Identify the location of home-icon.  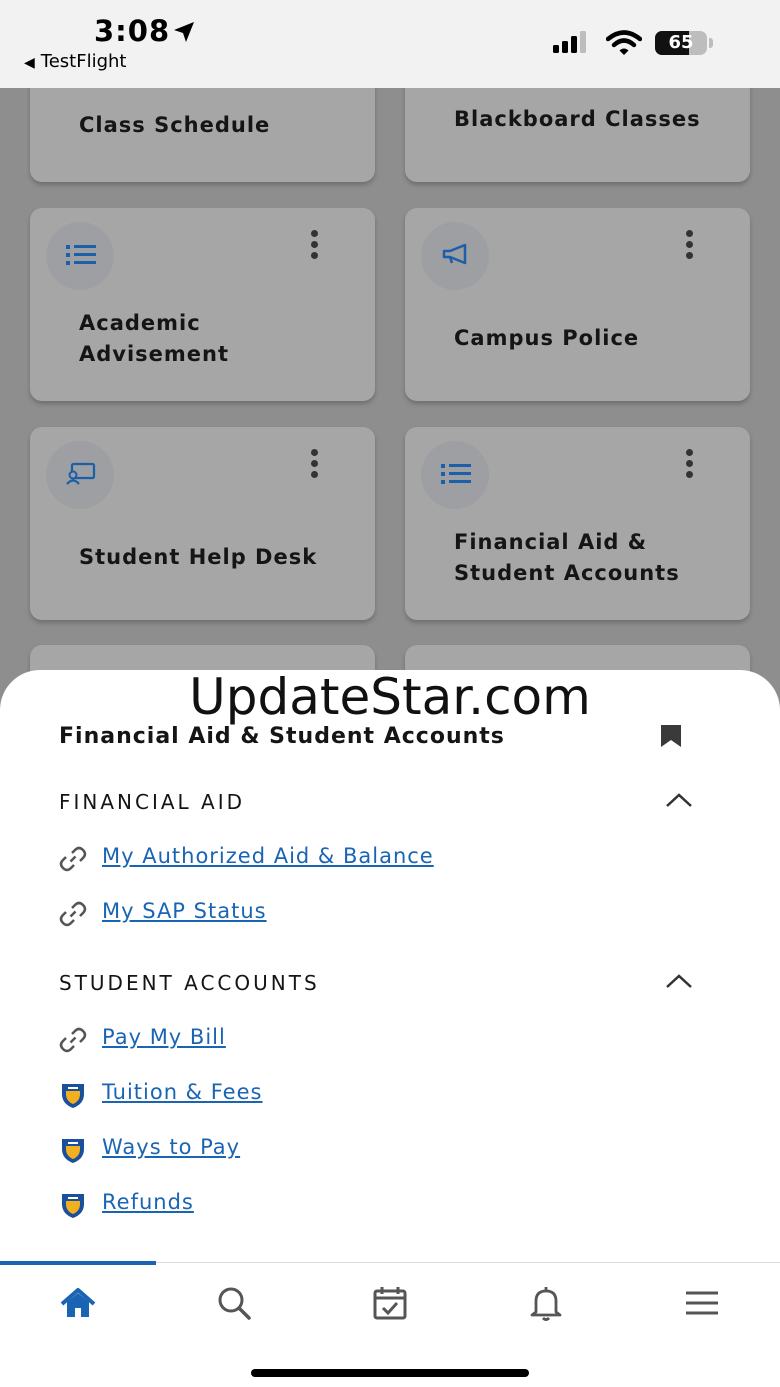
(78, 1303).